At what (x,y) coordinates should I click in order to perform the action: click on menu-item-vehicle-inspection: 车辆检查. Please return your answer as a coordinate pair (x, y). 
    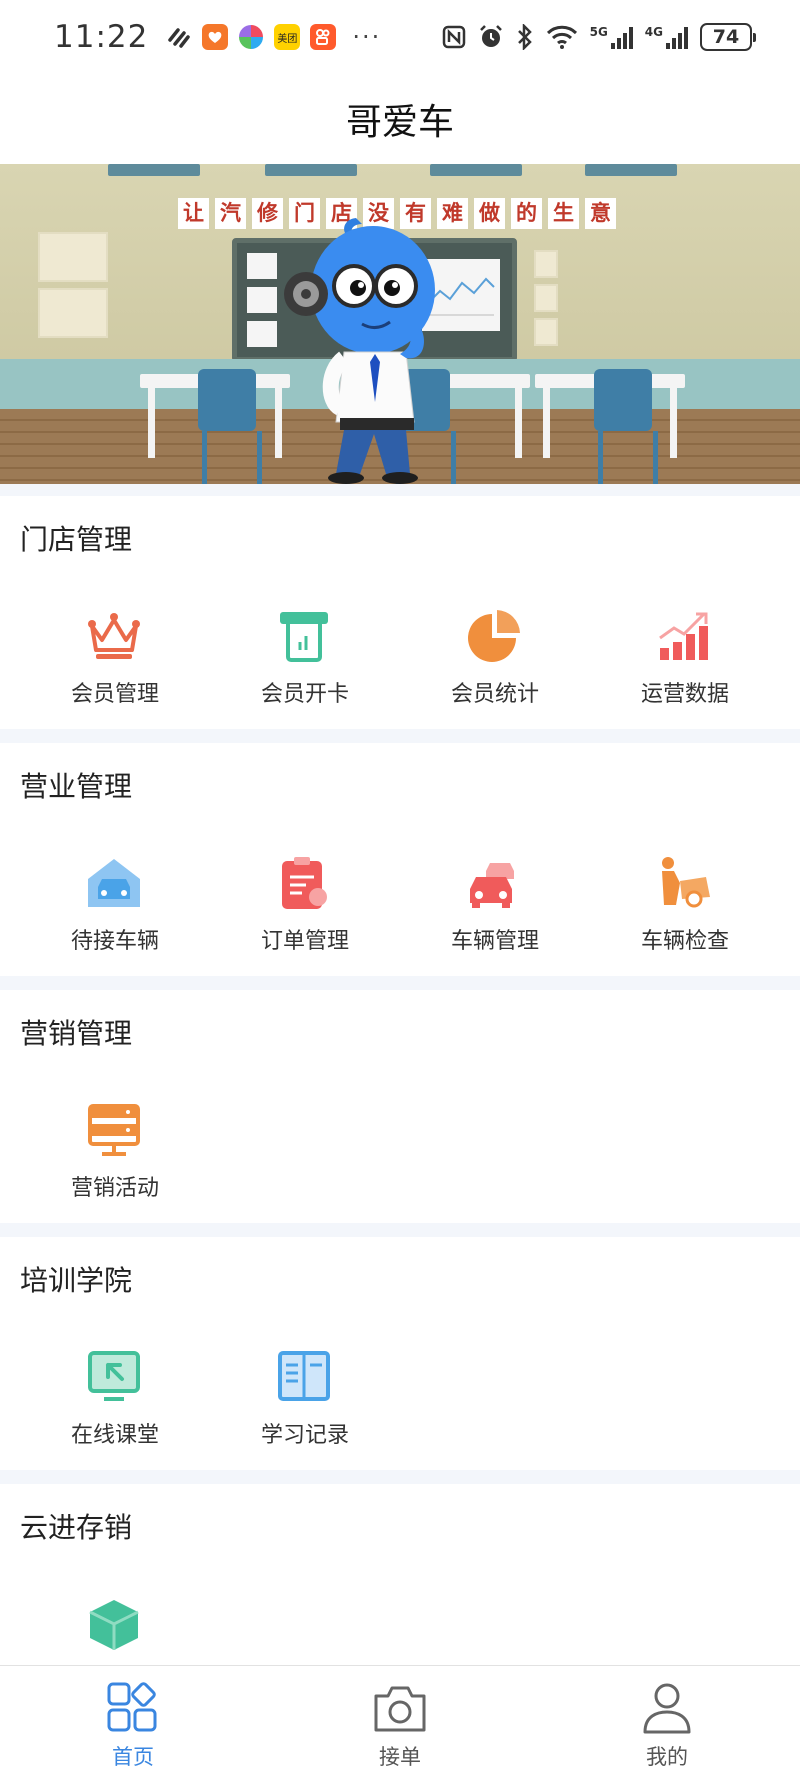
    Looking at the image, I should click on (685, 908).